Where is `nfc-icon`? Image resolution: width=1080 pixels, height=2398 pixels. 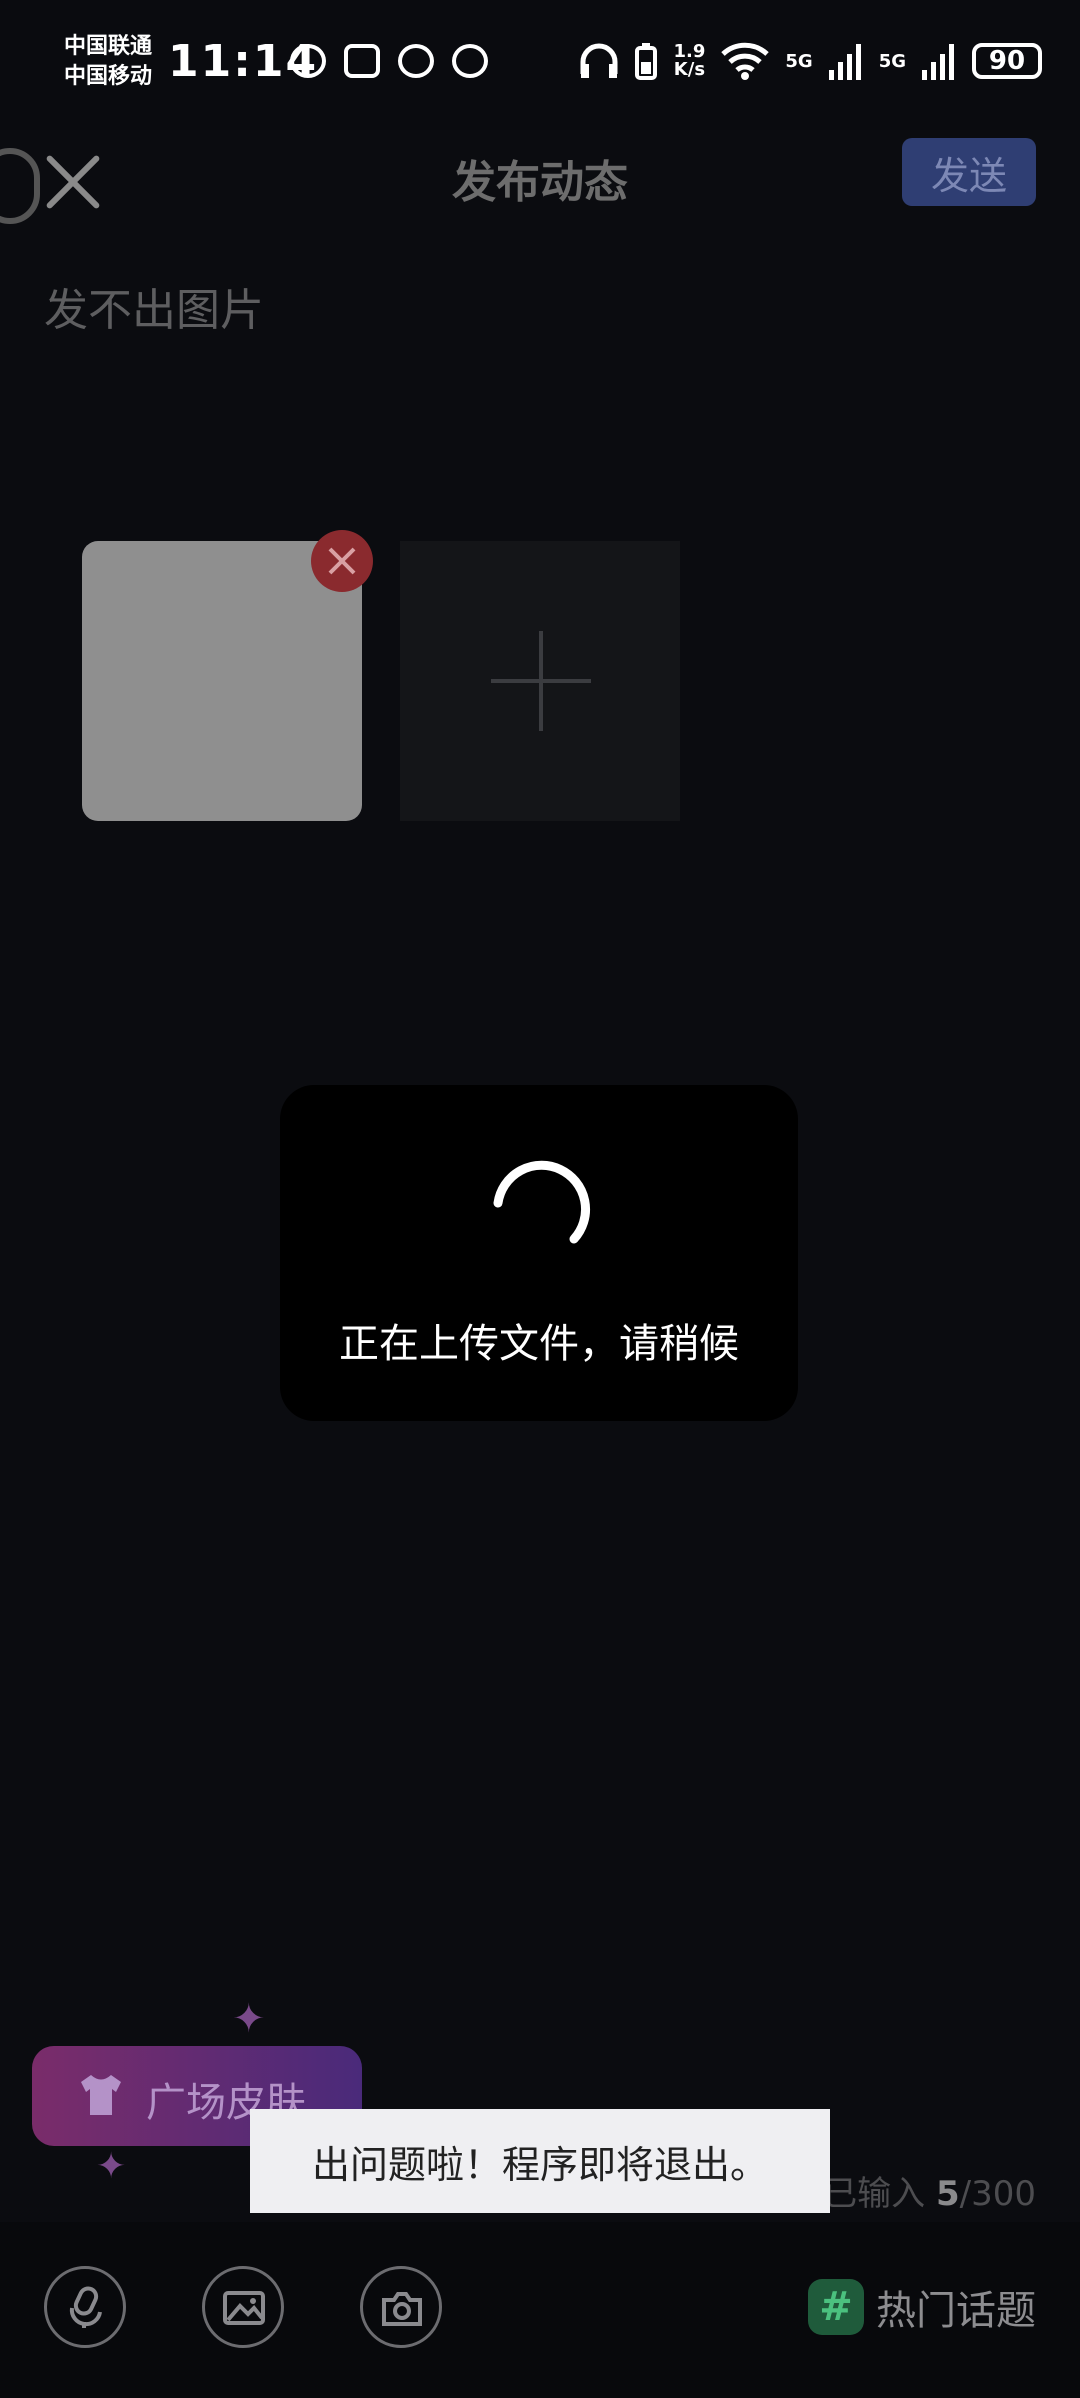
nfc-icon is located at coordinates (362, 61).